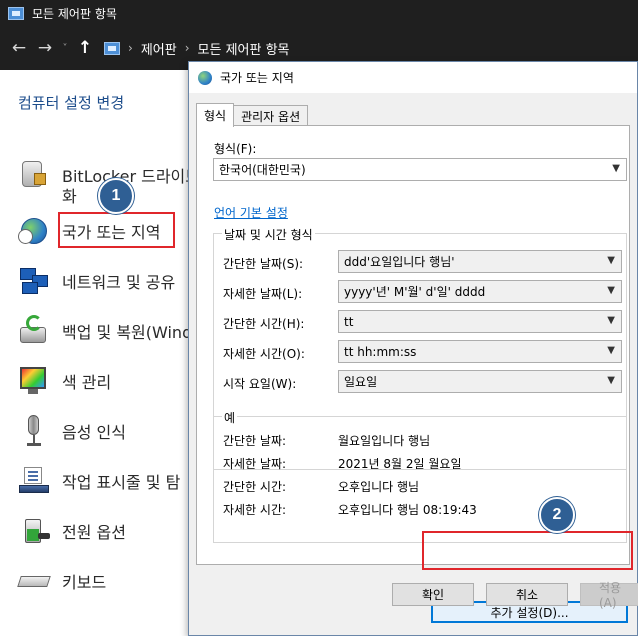 This screenshot has width=638, height=636. What do you see at coordinates (268, 234) in the screenshot?
I see `group-title: 날짜 및 시간 형식` at bounding box center [268, 234].